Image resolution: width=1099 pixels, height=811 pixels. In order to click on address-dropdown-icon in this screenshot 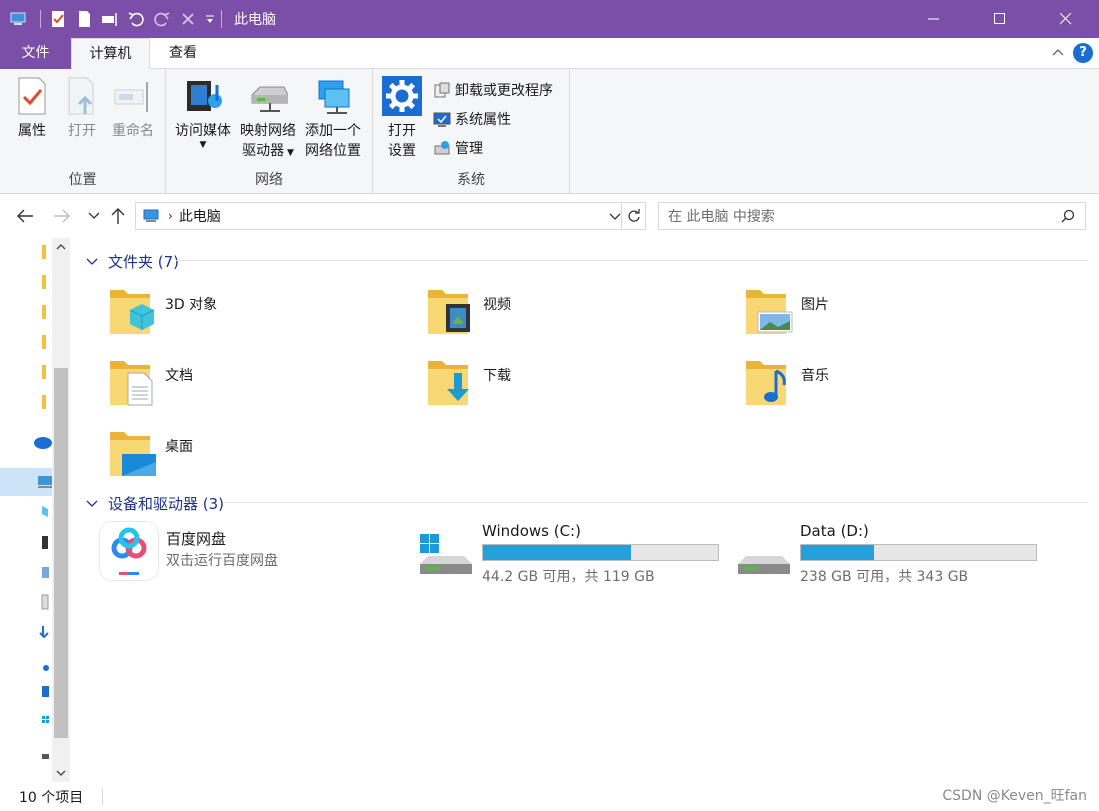, I will do `click(615, 217)`.